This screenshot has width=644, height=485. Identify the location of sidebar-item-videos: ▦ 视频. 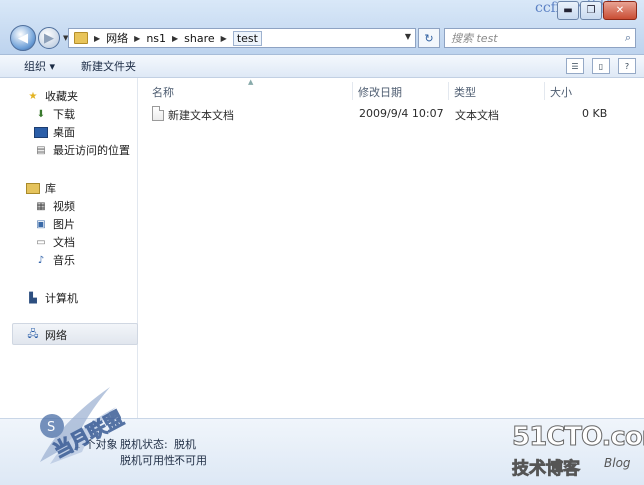
(54, 206).